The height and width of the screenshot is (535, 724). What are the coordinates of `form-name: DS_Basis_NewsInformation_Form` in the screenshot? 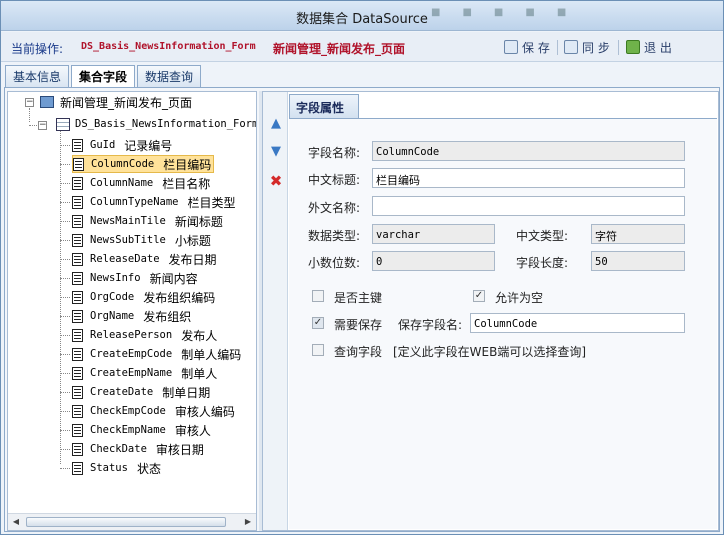 It's located at (168, 46).